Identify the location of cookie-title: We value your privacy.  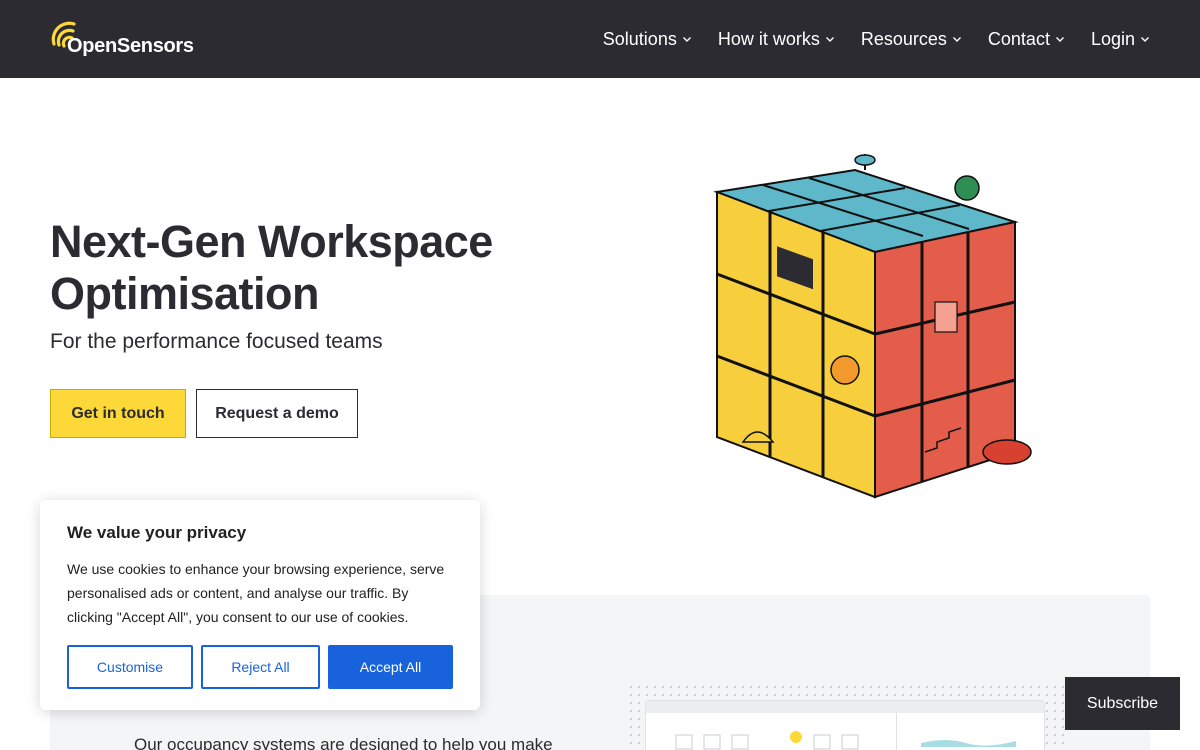
(157, 532).